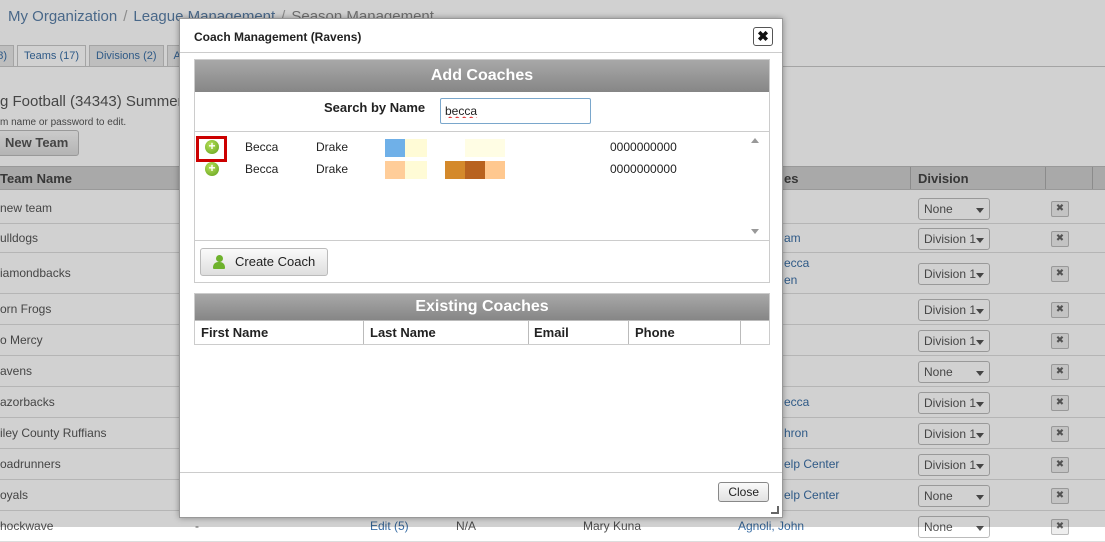 The width and height of the screenshot is (1105, 542). What do you see at coordinates (743, 492) in the screenshot?
I see `close-button: Close` at bounding box center [743, 492].